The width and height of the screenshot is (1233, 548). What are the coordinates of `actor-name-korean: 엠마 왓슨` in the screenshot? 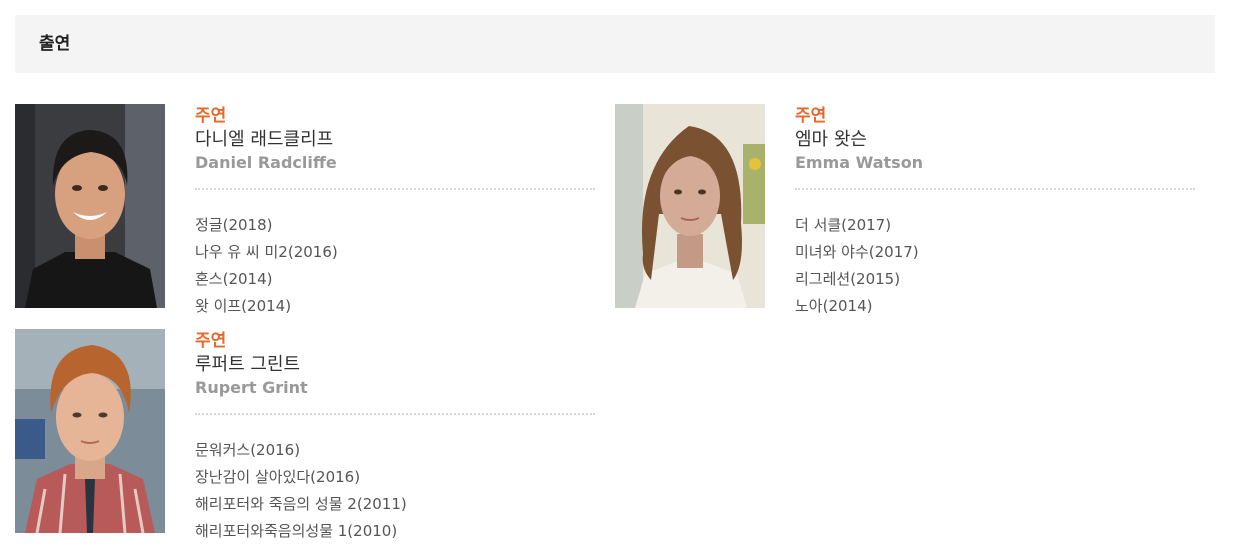 It's located at (996, 140).